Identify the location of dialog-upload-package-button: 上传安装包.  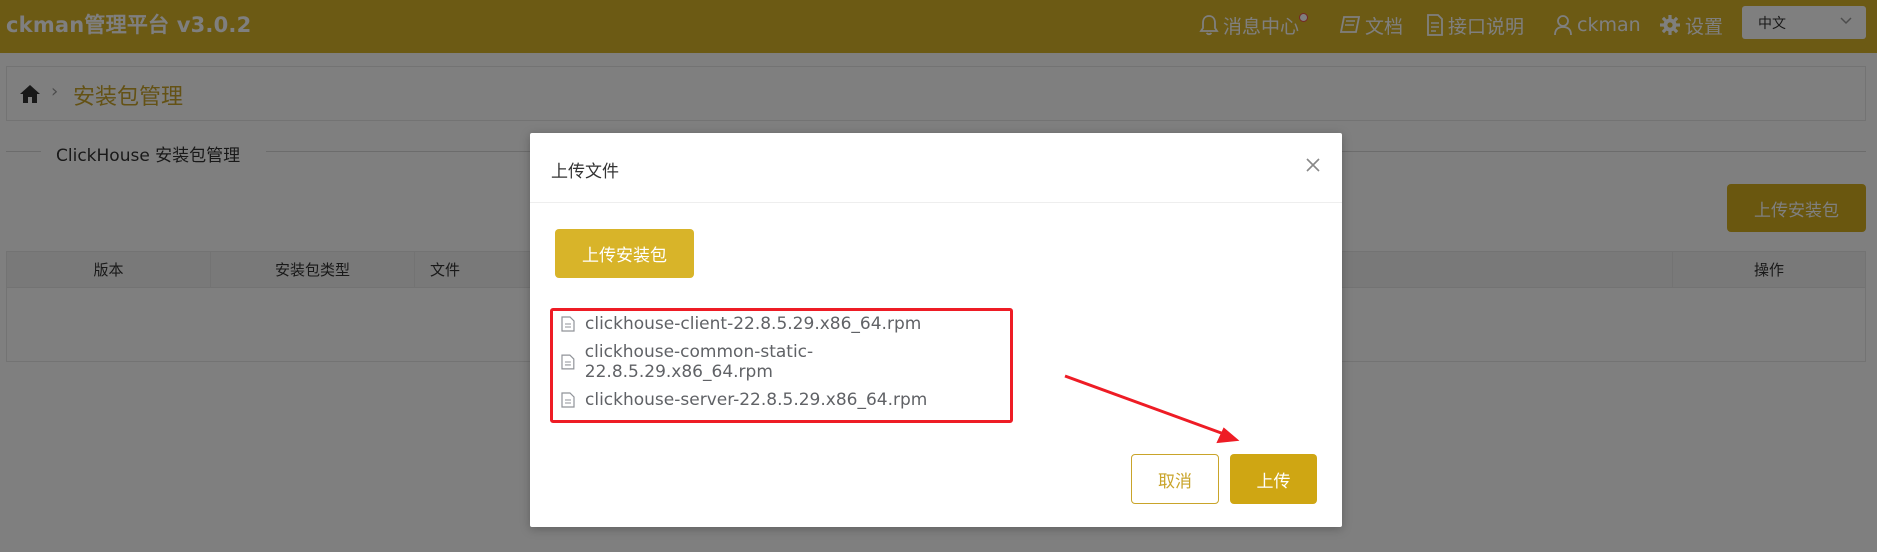
(624, 253).